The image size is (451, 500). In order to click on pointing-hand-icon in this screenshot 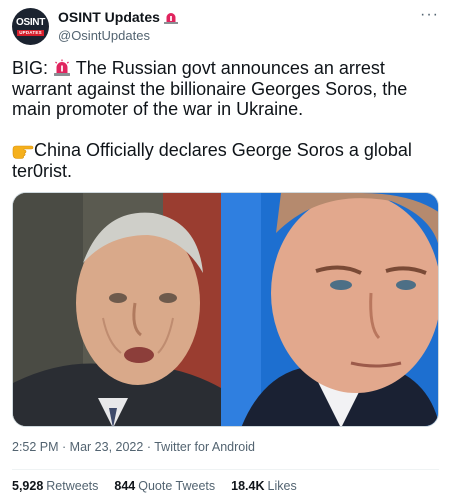, I will do `click(23, 152)`.